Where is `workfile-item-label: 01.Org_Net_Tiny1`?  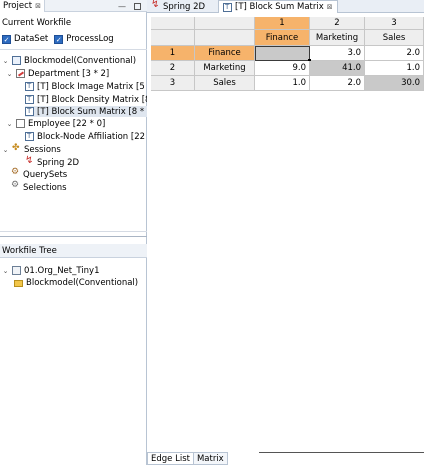 workfile-item-label: 01.Org_Net_Tiny1 is located at coordinates (62, 270).